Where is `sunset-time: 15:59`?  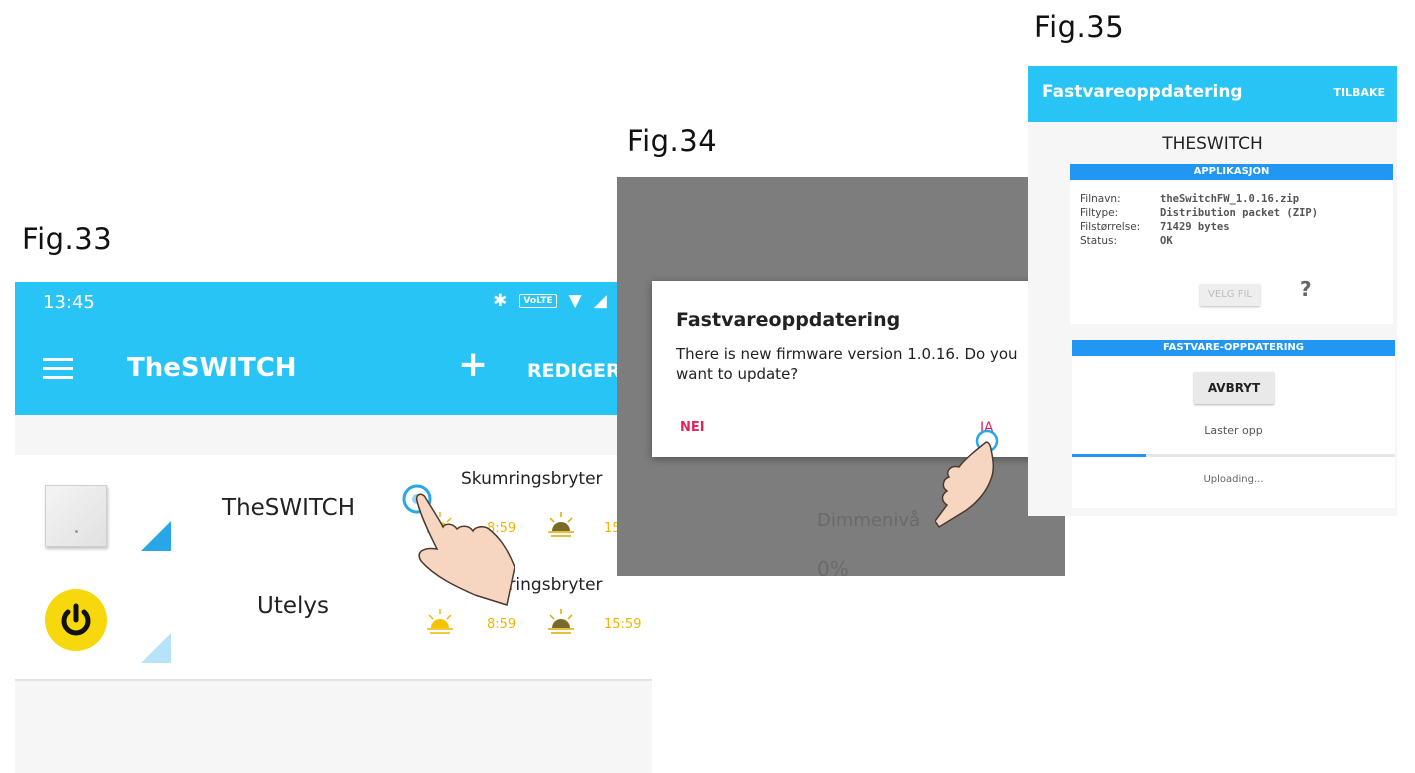 sunset-time: 15:59 is located at coordinates (623, 624).